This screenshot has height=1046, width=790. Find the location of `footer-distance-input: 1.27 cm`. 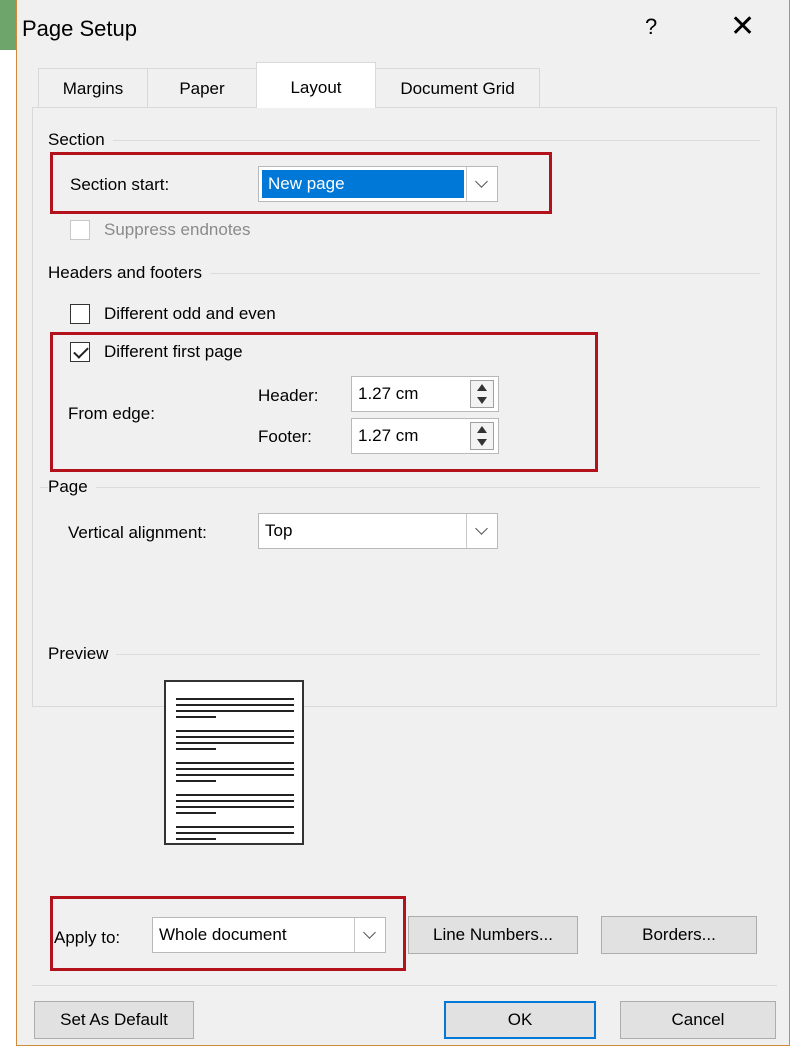

footer-distance-input: 1.27 cm is located at coordinates (425, 436).